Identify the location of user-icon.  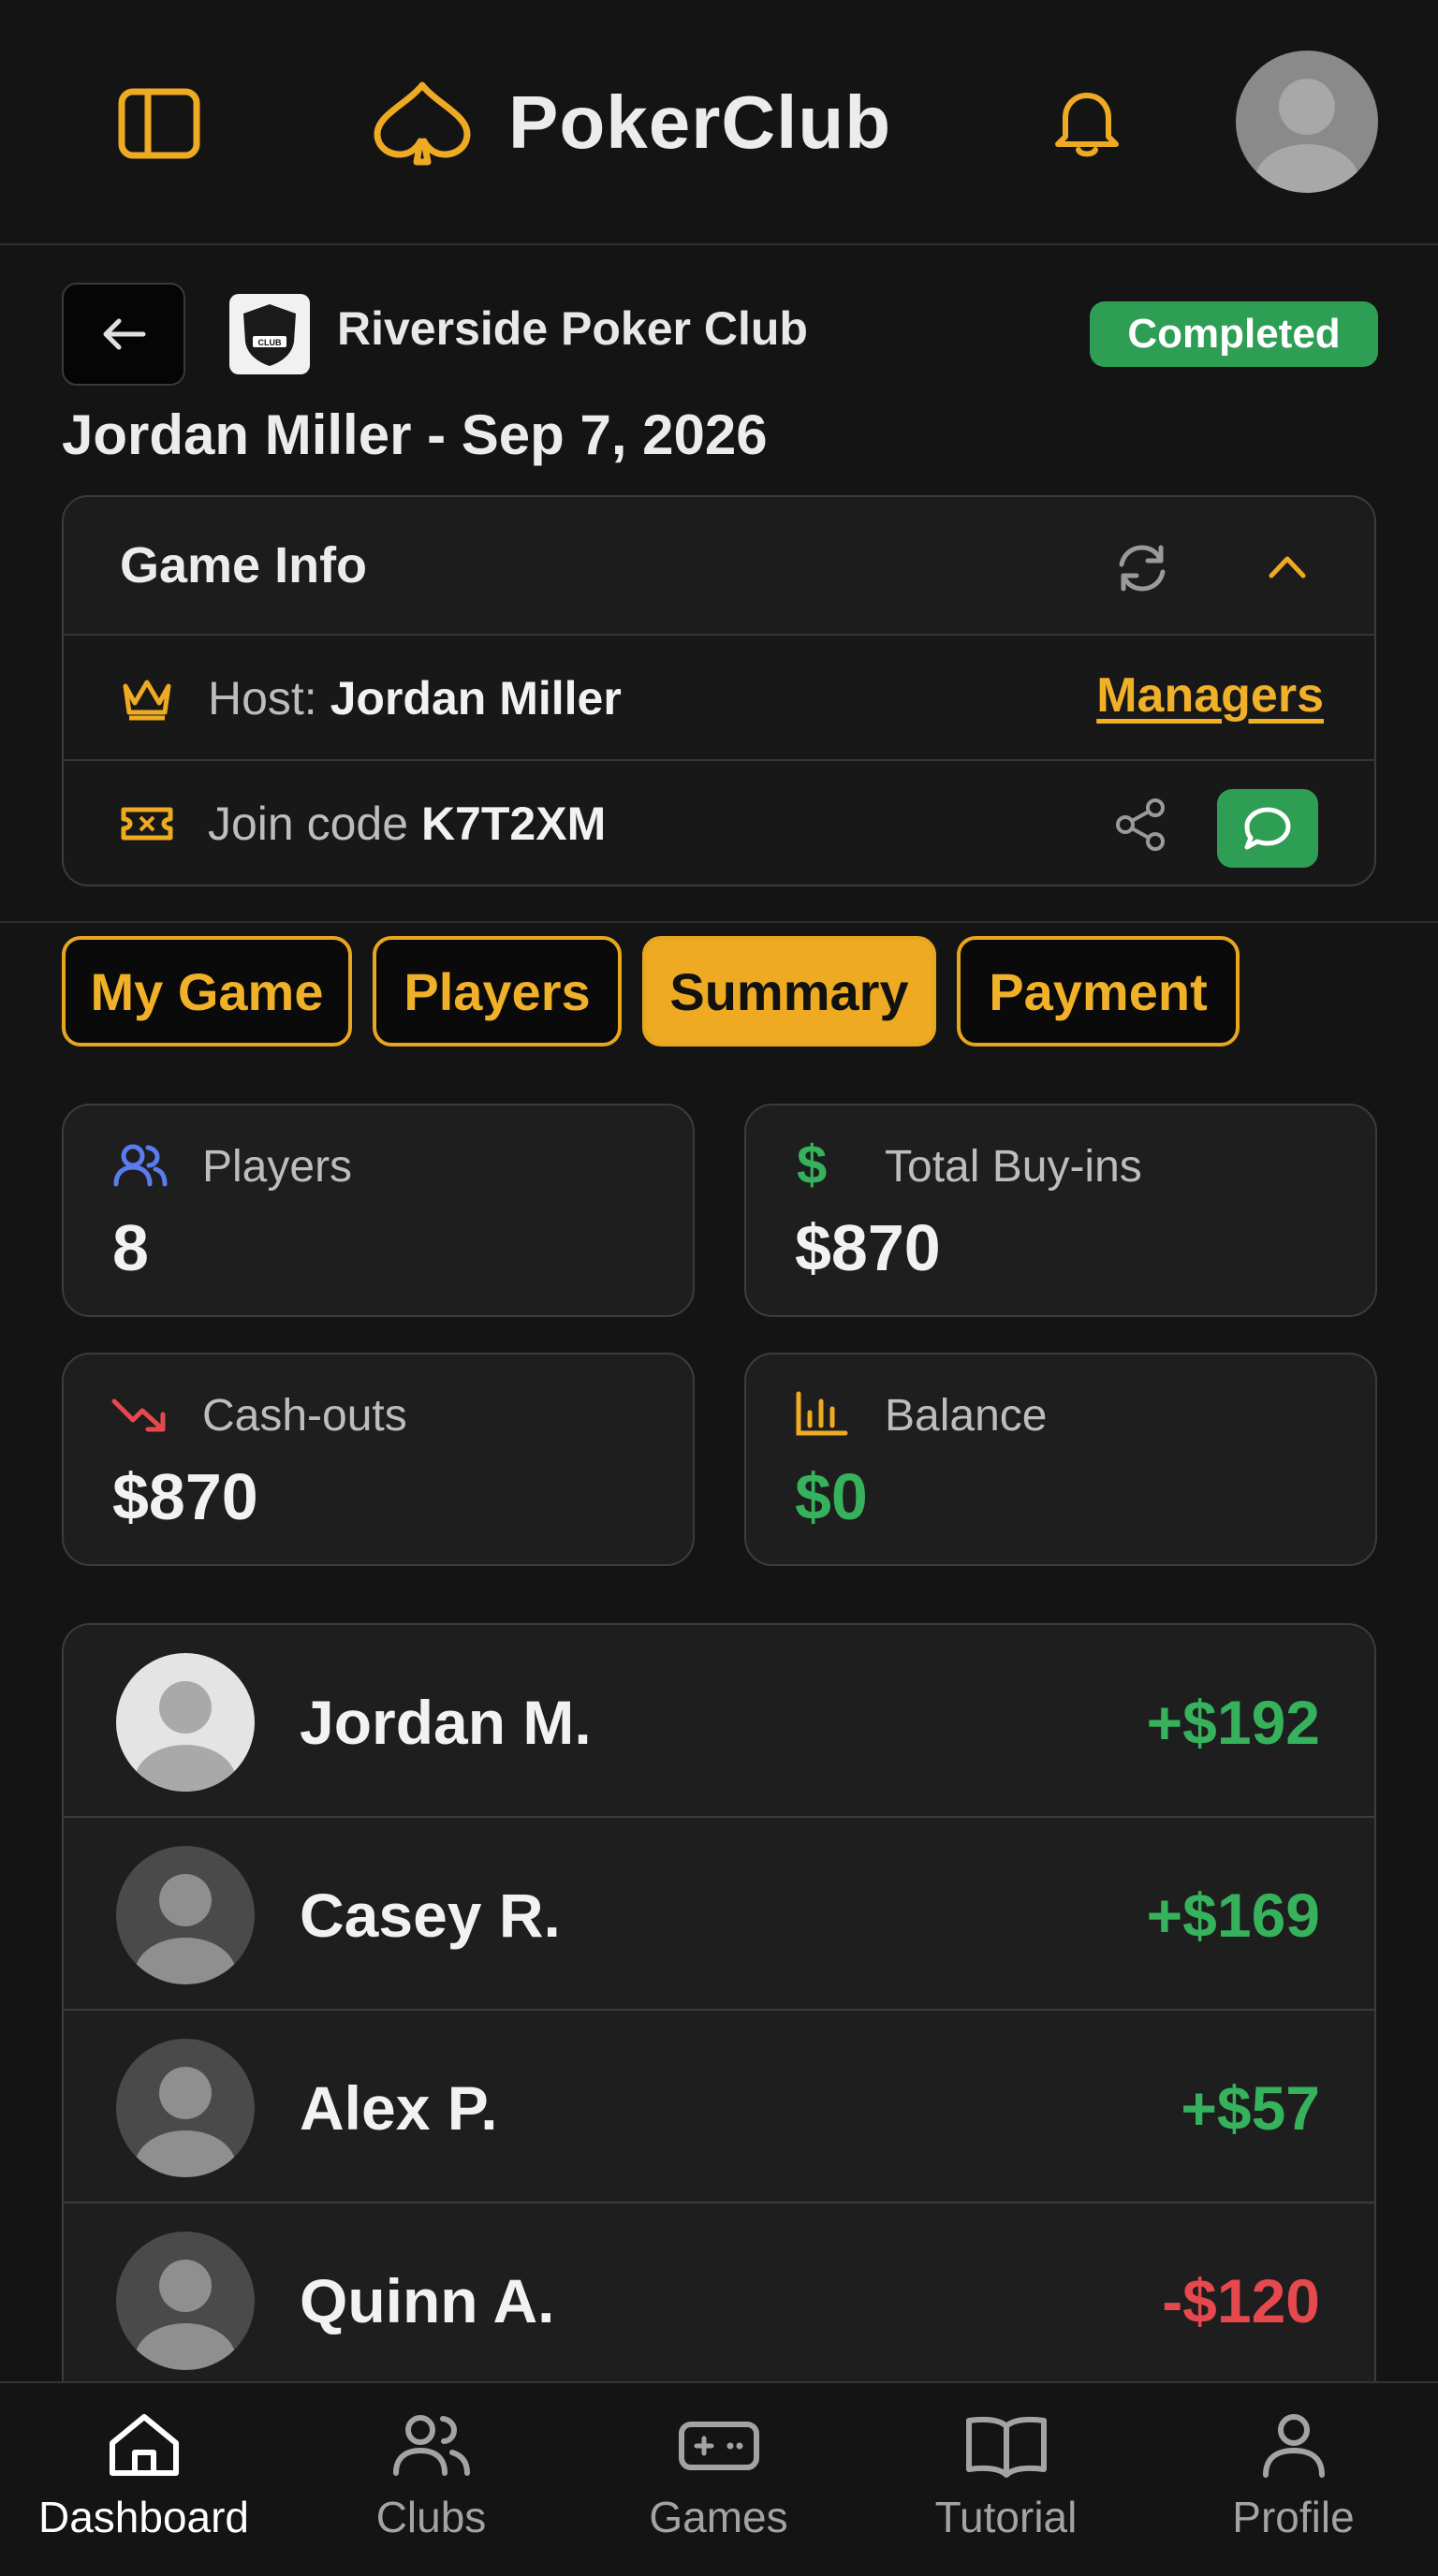
(1293, 2446).